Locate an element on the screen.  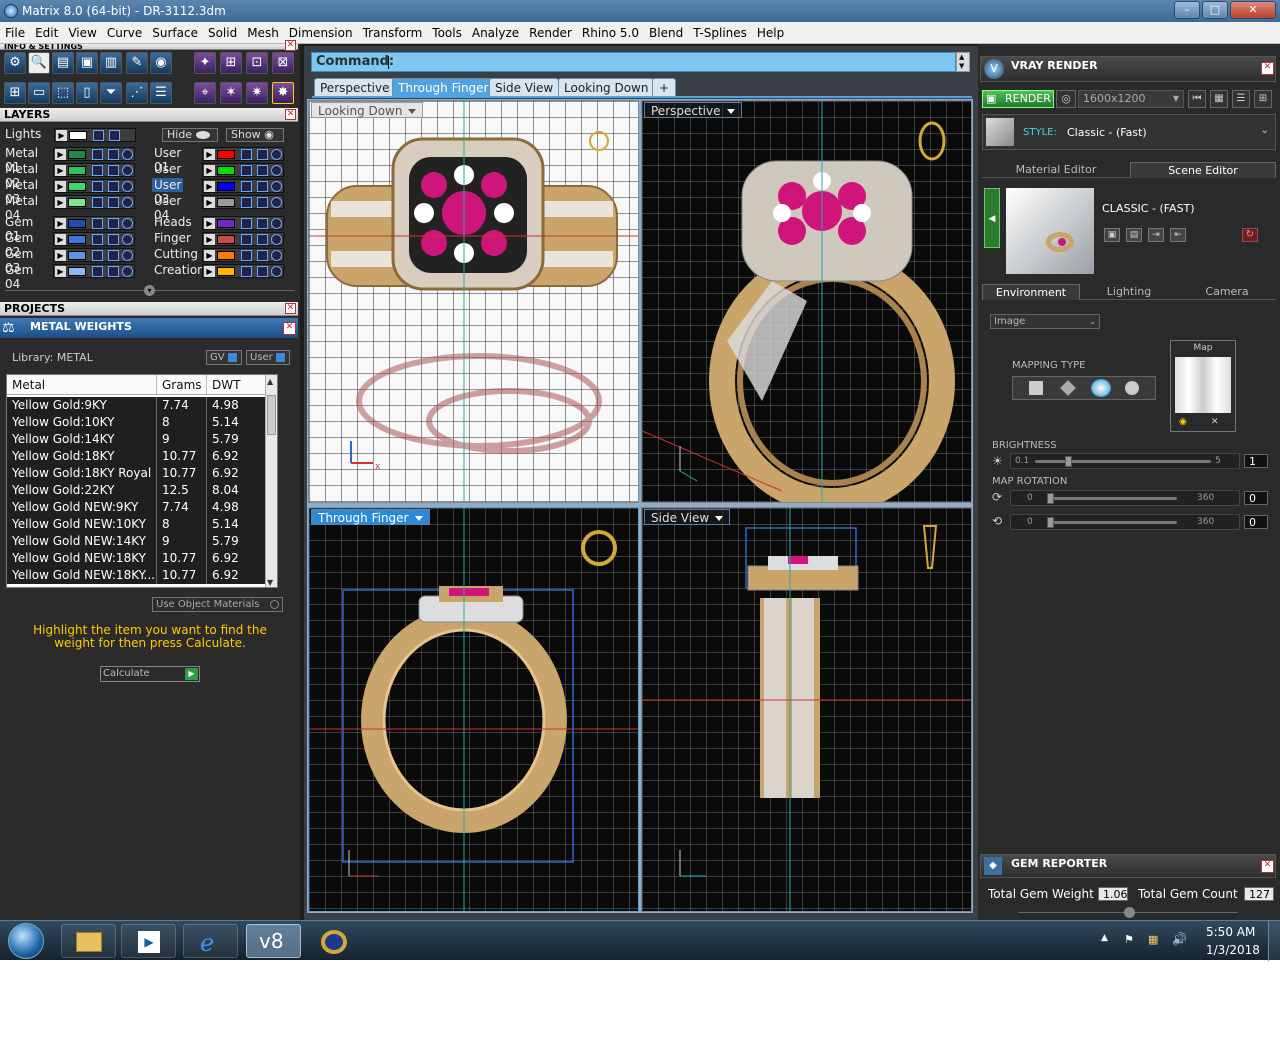
list-view-icon: ☰ is located at coordinates (1241, 99).